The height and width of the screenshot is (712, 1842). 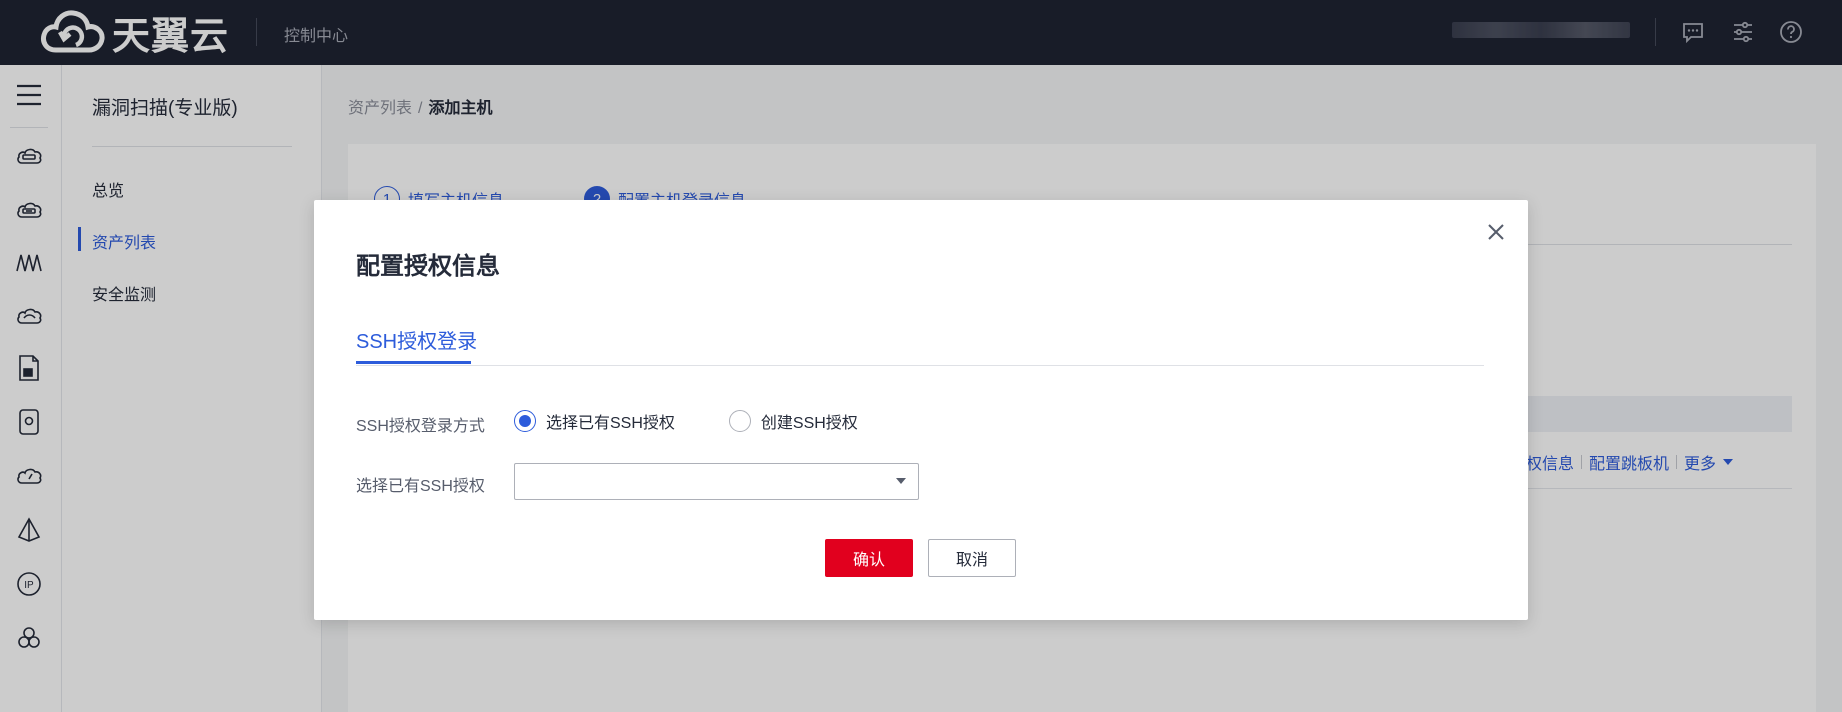 I want to click on dialog-title: 配置授权信息, so click(x=428, y=266).